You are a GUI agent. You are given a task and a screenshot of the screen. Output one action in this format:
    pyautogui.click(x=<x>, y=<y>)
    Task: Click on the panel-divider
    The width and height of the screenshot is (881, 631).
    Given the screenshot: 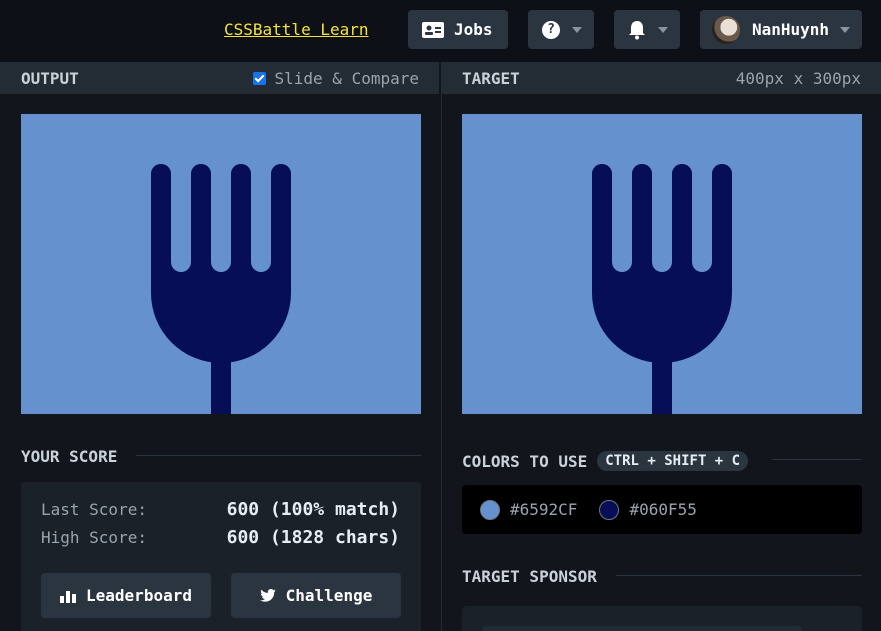 What is the action you would take?
    pyautogui.click(x=441, y=362)
    